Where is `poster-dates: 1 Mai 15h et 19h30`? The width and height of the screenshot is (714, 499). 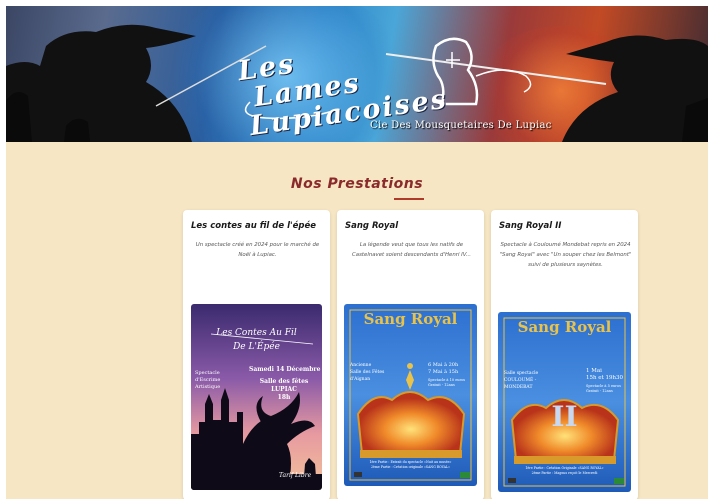 poster-dates: 1 Mai 15h et 19h30 is located at coordinates (604, 375).